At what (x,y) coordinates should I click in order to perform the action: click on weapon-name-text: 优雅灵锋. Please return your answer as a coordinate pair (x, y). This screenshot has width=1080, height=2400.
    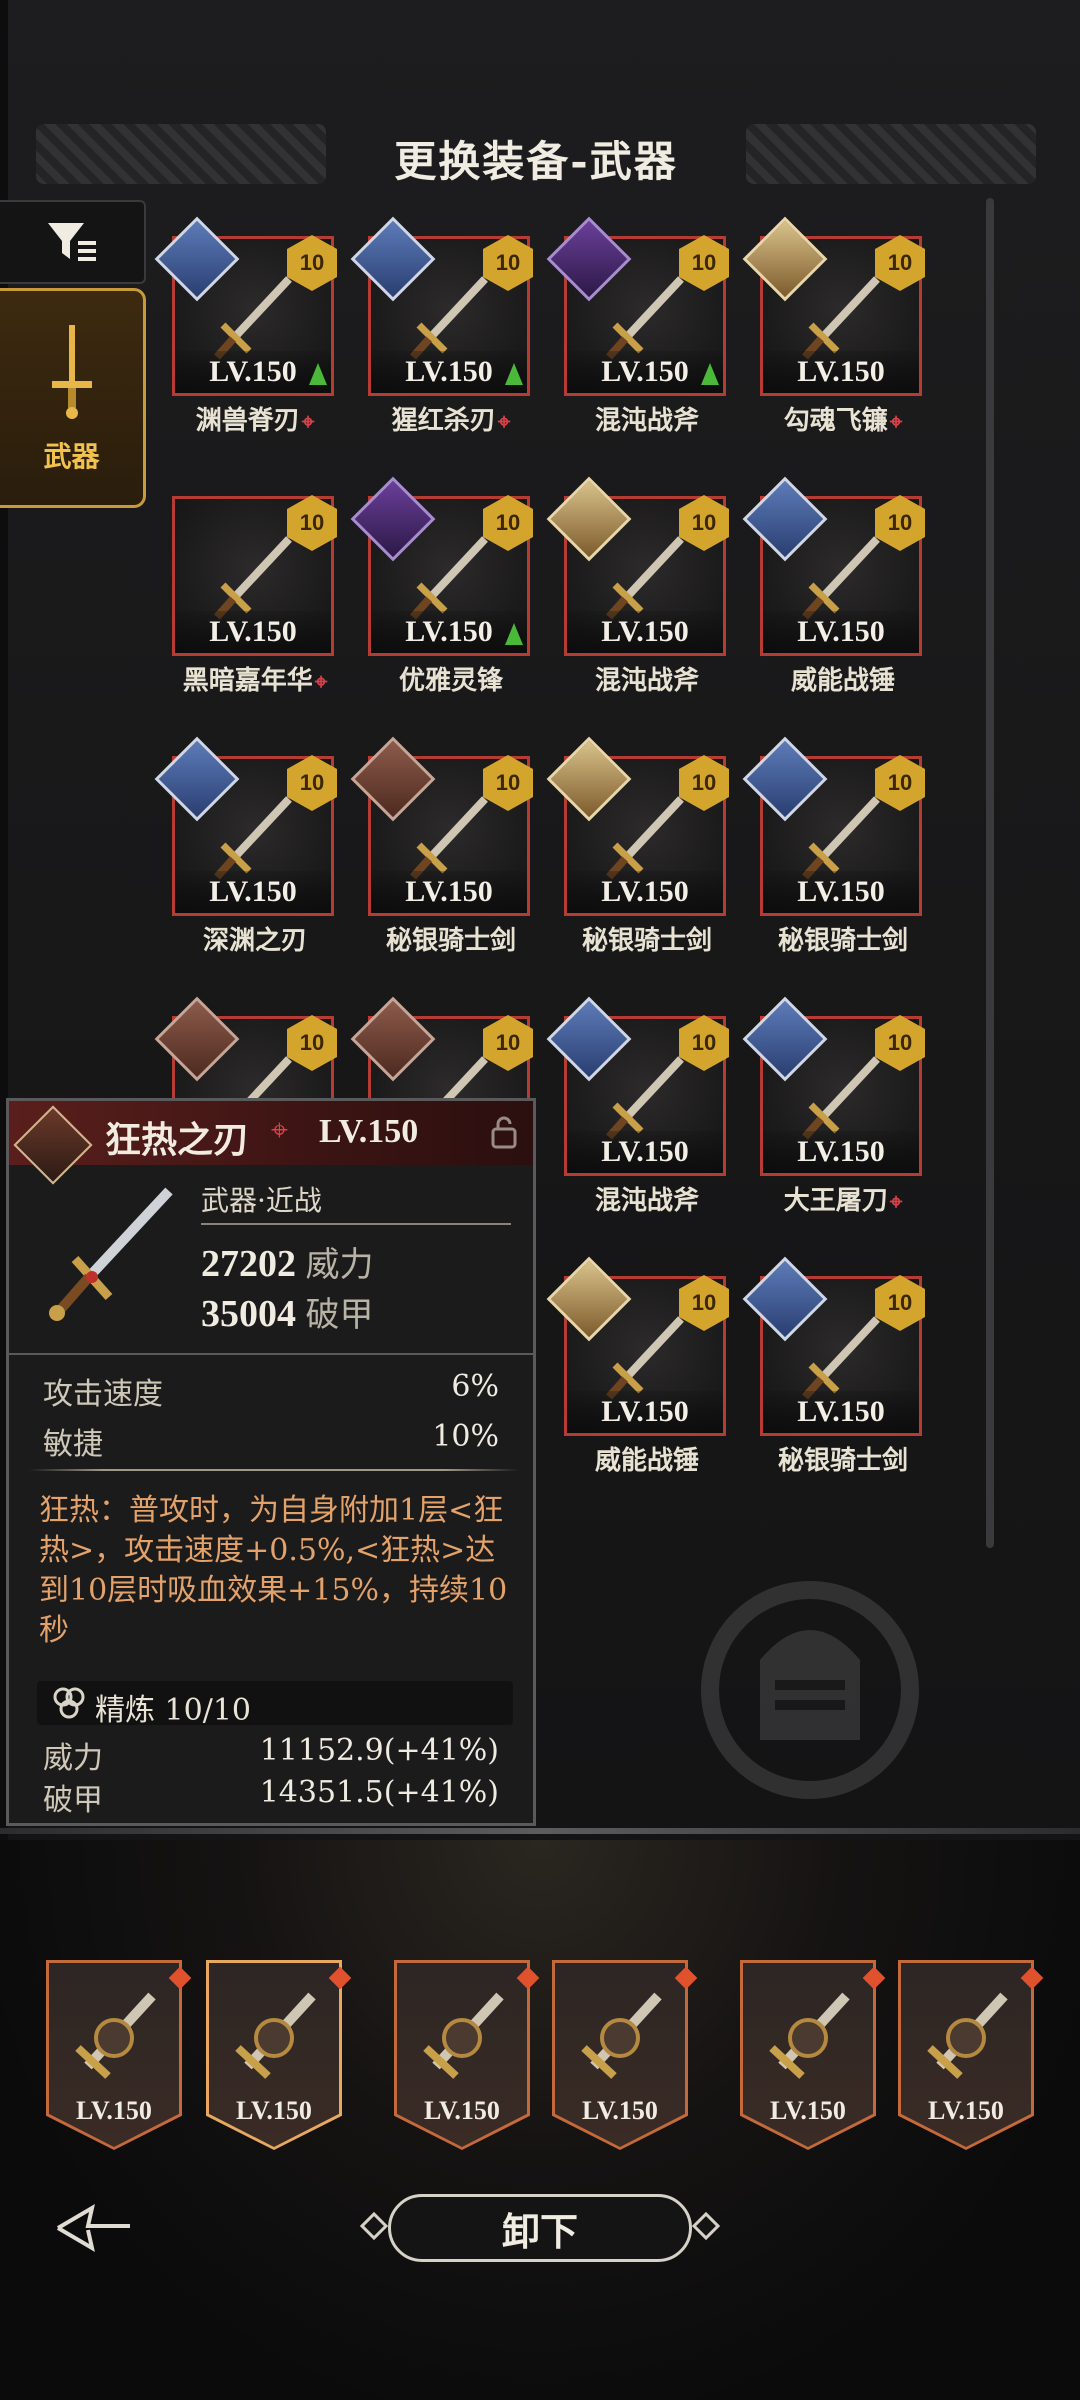
    Looking at the image, I should click on (450, 681).